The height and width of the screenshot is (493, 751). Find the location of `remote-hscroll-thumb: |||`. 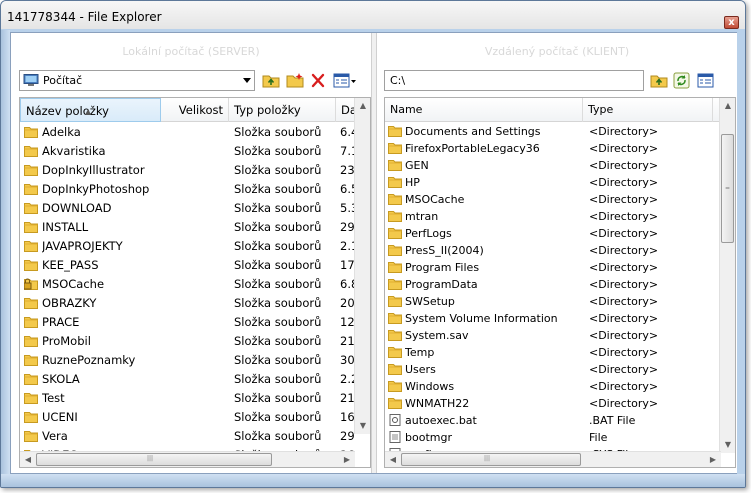

remote-hscroll-thumb: ||| is located at coordinates (491, 459).